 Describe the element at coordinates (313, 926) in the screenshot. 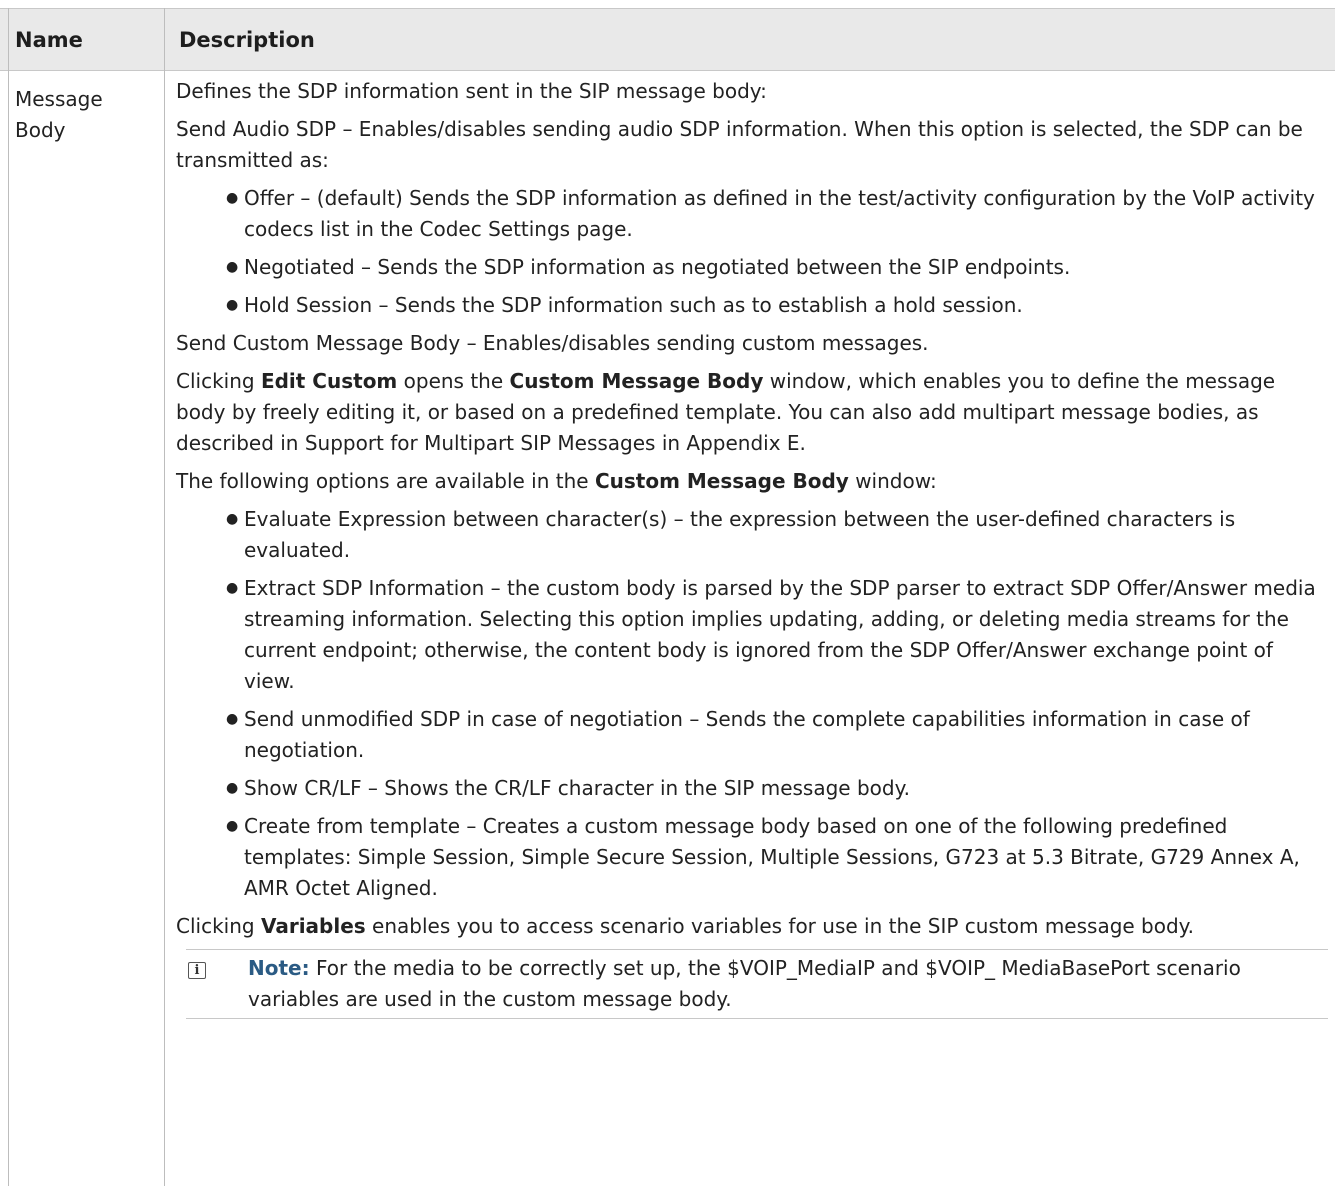

I see `ui-term: Variables` at that location.